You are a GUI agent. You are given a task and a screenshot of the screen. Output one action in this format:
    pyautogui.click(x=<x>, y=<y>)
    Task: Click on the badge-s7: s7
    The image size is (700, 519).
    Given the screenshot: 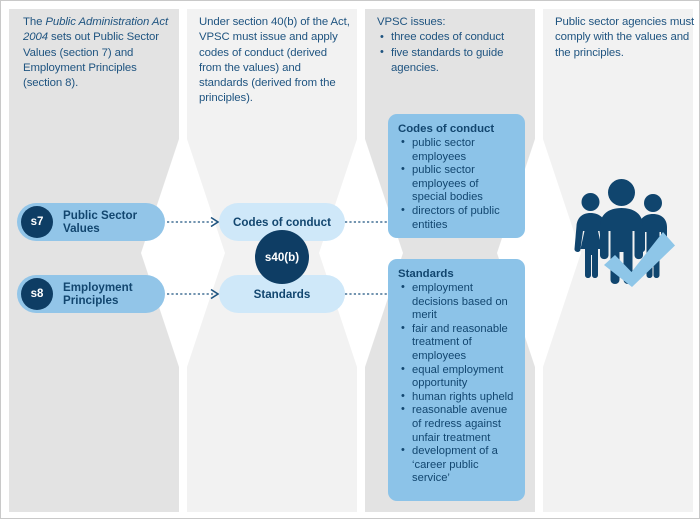 What is the action you would take?
    pyautogui.click(x=37, y=222)
    